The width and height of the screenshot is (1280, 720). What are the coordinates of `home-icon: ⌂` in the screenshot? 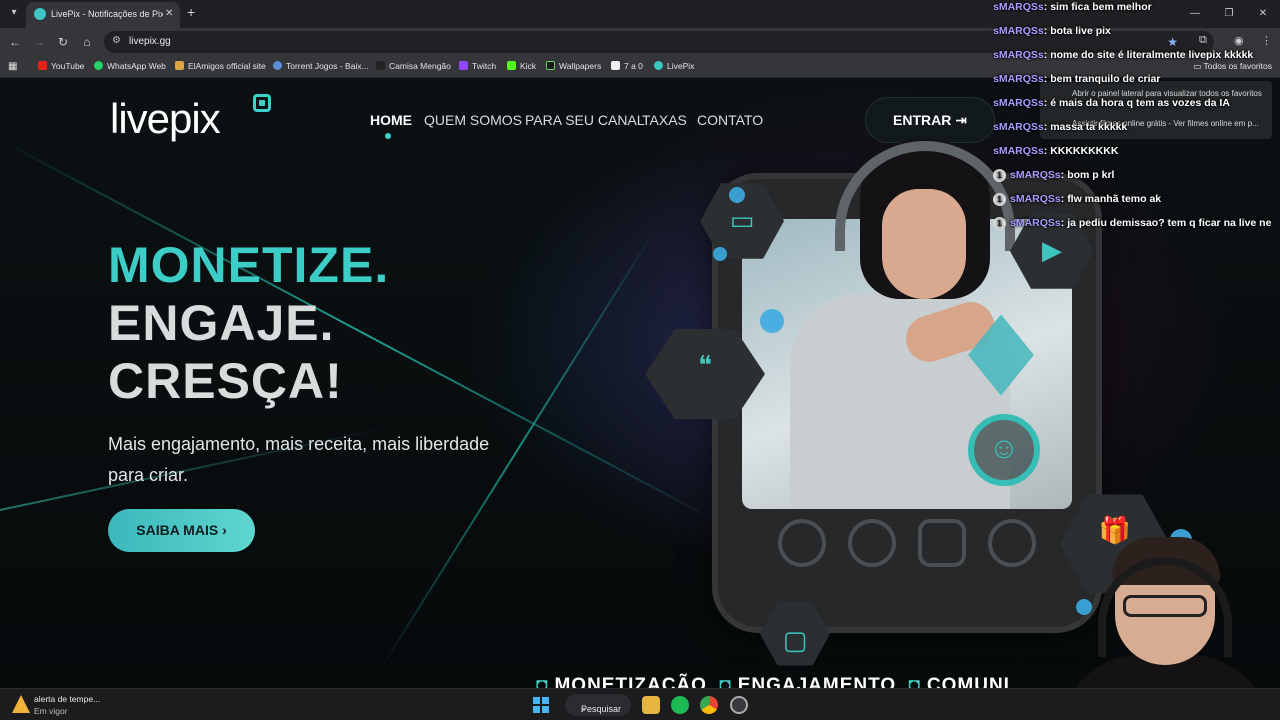 It's located at (87, 42).